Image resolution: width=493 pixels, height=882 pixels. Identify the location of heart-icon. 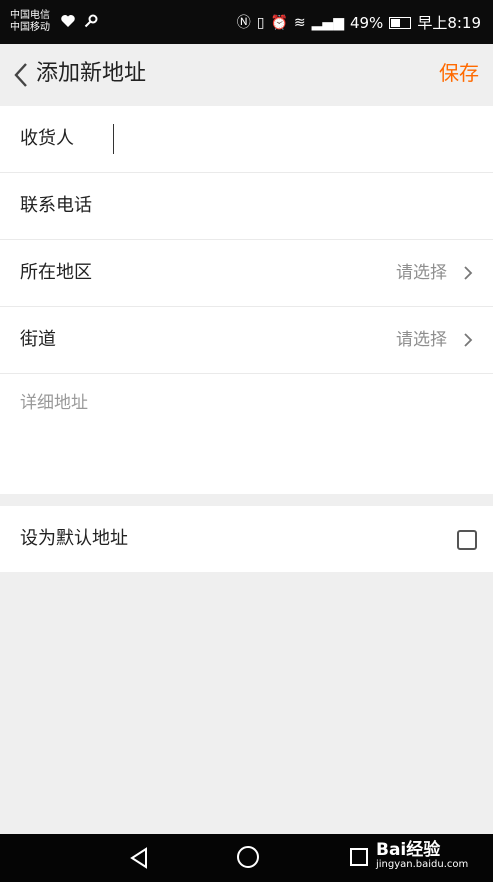
(68, 21).